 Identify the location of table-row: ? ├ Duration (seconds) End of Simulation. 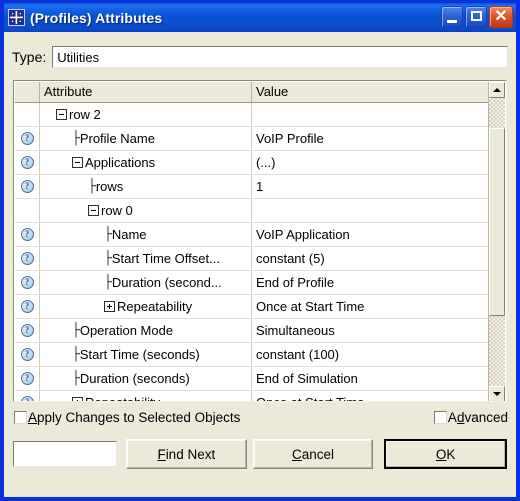
(252, 379).